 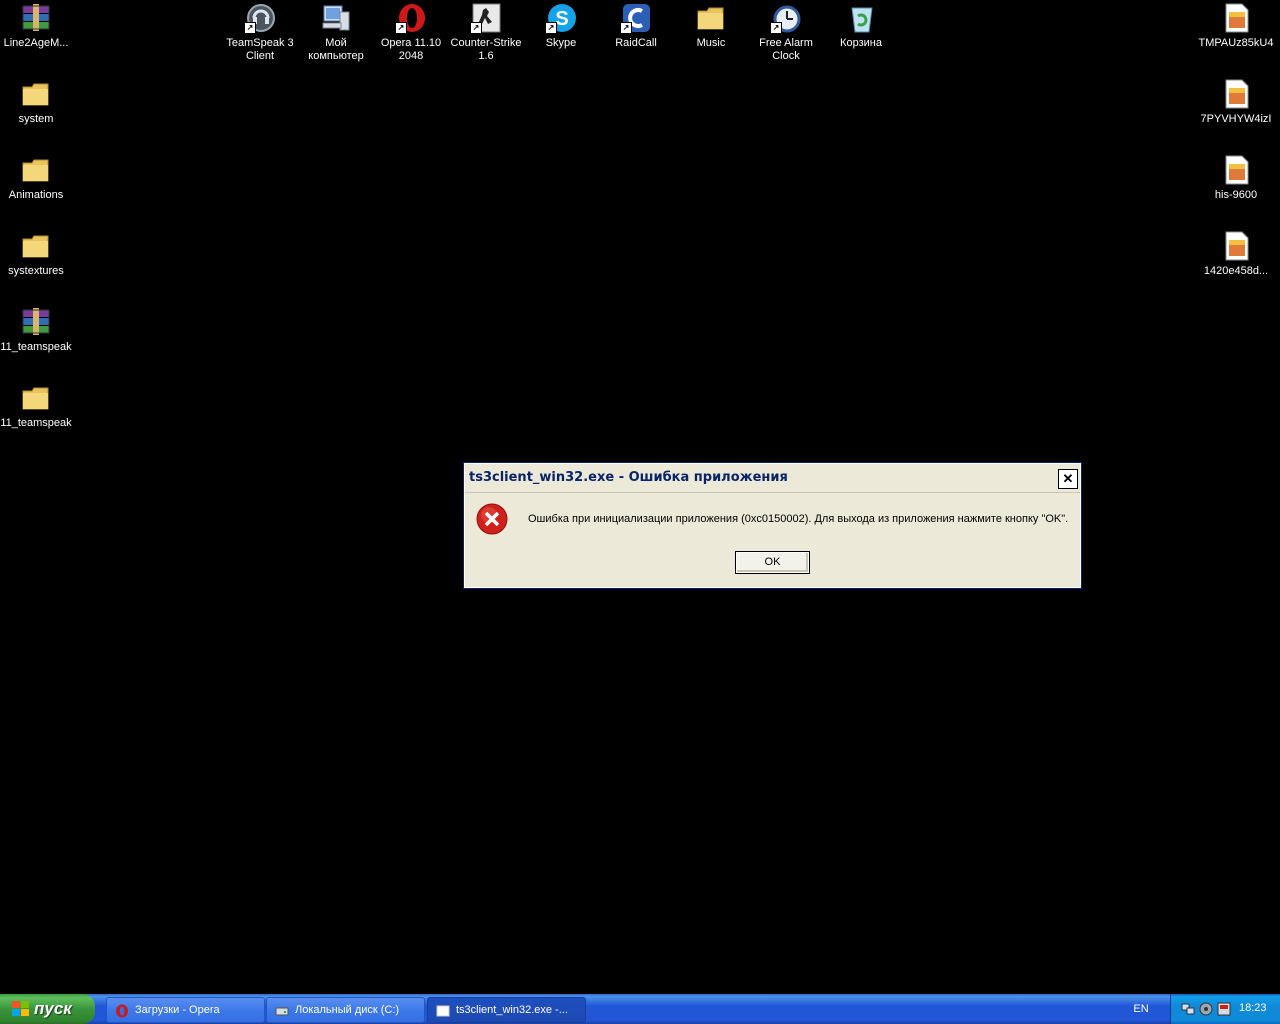 I want to click on desktop-icon-7pyvhyw4izi: 7PYVHYW4izI, so click(x=1236, y=101).